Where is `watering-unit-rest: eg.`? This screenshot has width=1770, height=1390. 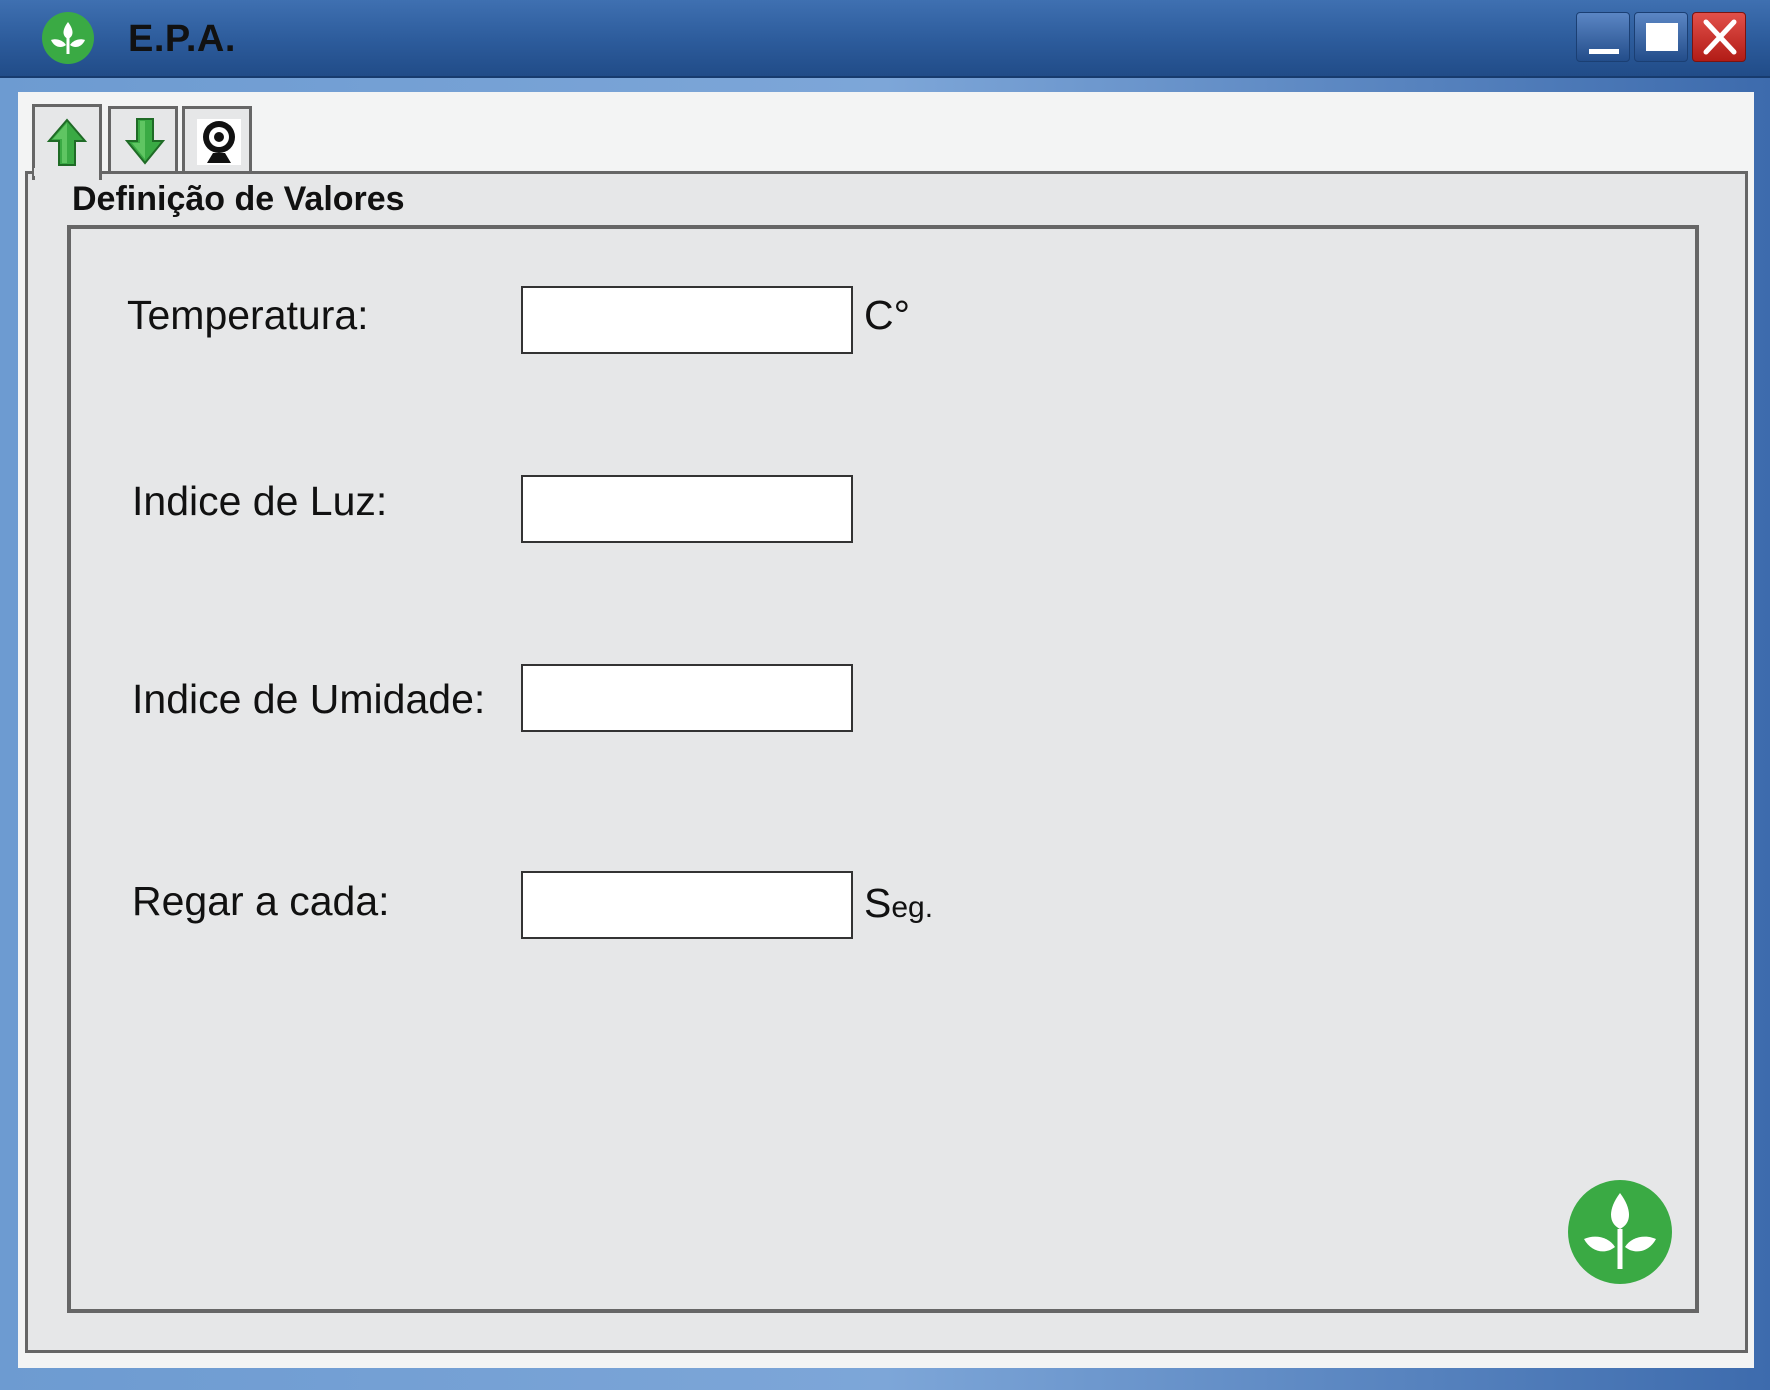
watering-unit-rest: eg. is located at coordinates (912, 907).